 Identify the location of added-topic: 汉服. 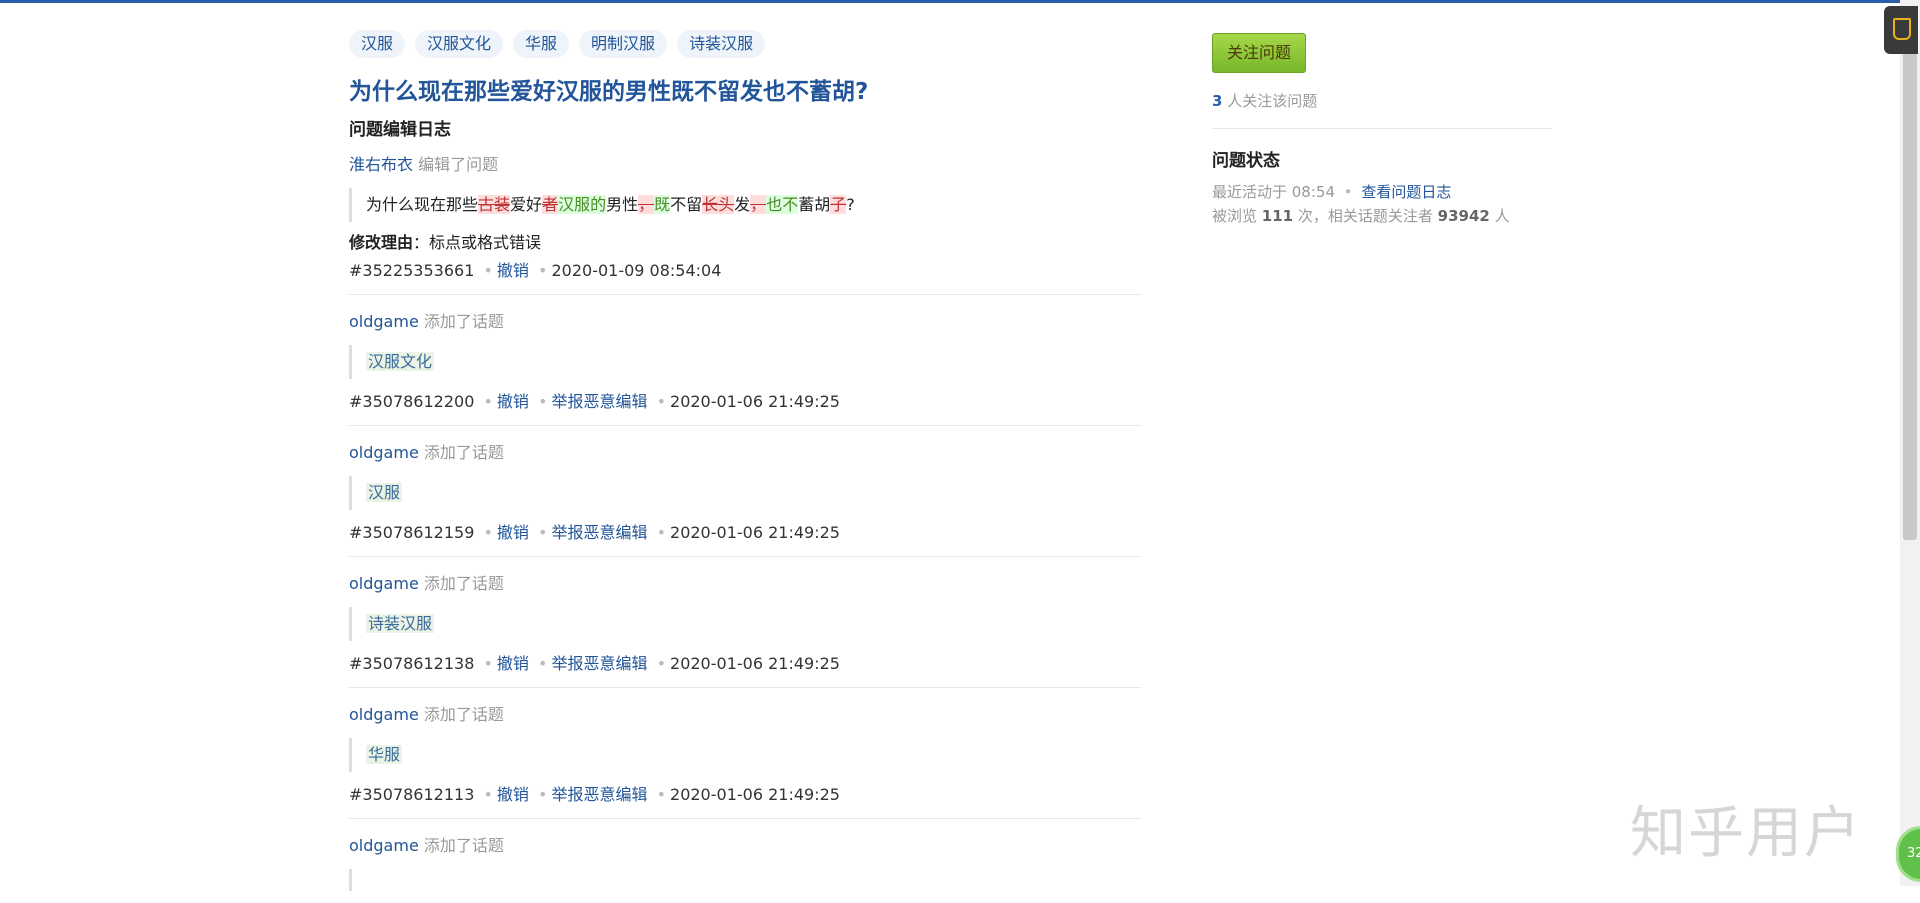
(745, 493).